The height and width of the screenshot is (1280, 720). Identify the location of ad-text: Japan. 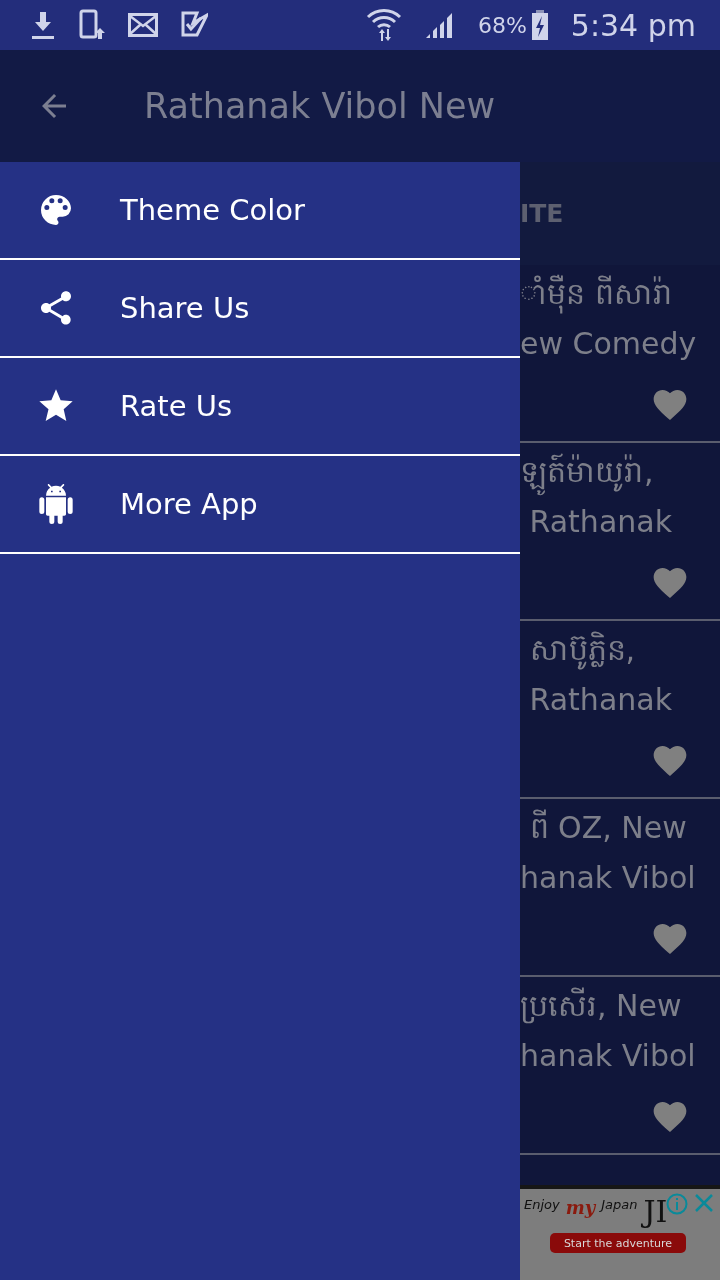
(619, 1204).